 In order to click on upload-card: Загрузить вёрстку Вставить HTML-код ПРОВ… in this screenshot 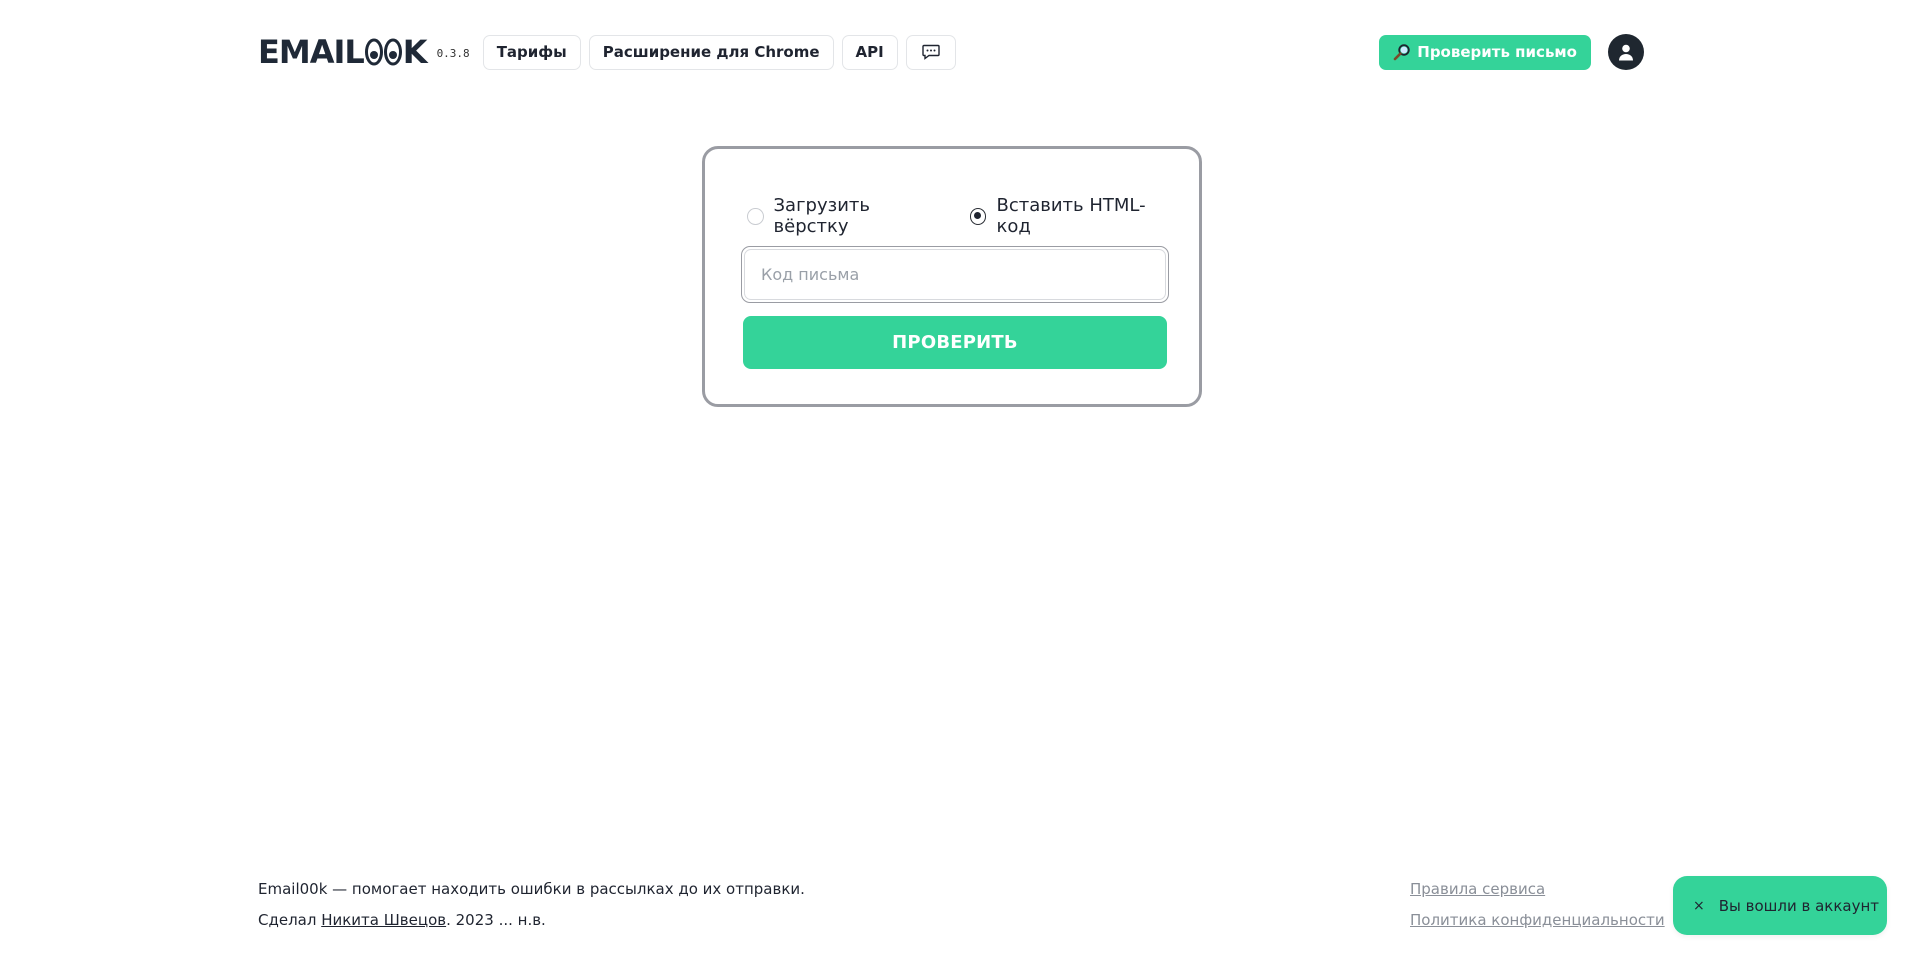, I will do `click(952, 276)`.